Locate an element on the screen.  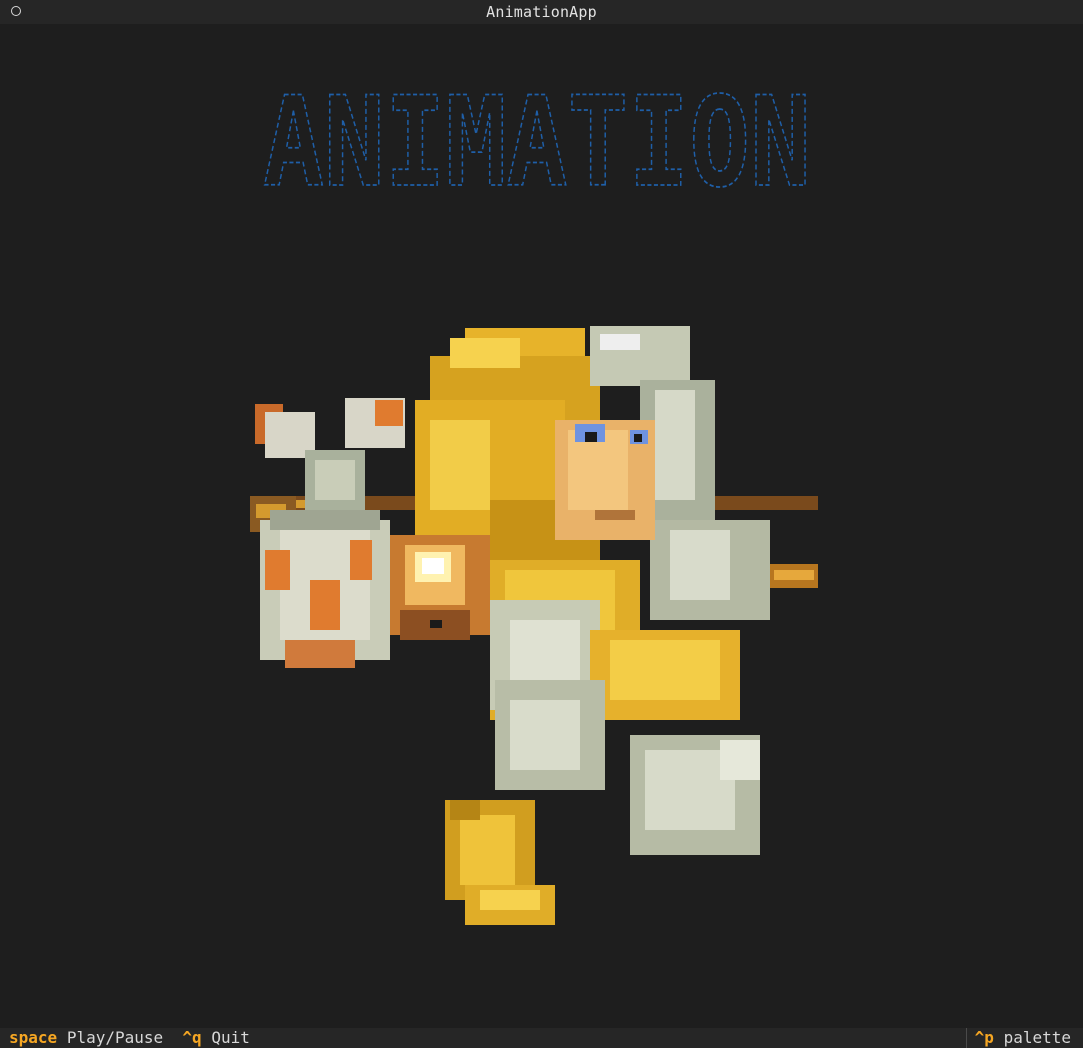
play-pause-binding: space Play/Pause is located at coordinates (86, 1037).